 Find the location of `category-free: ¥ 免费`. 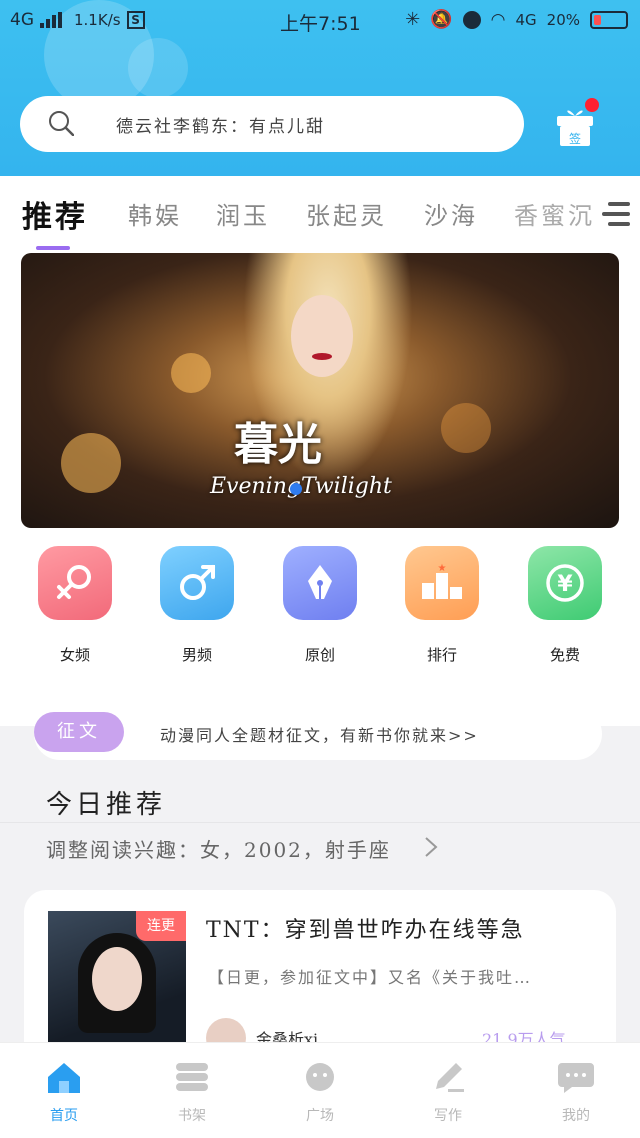

category-free: ¥ 免费 is located at coordinates (565, 605).